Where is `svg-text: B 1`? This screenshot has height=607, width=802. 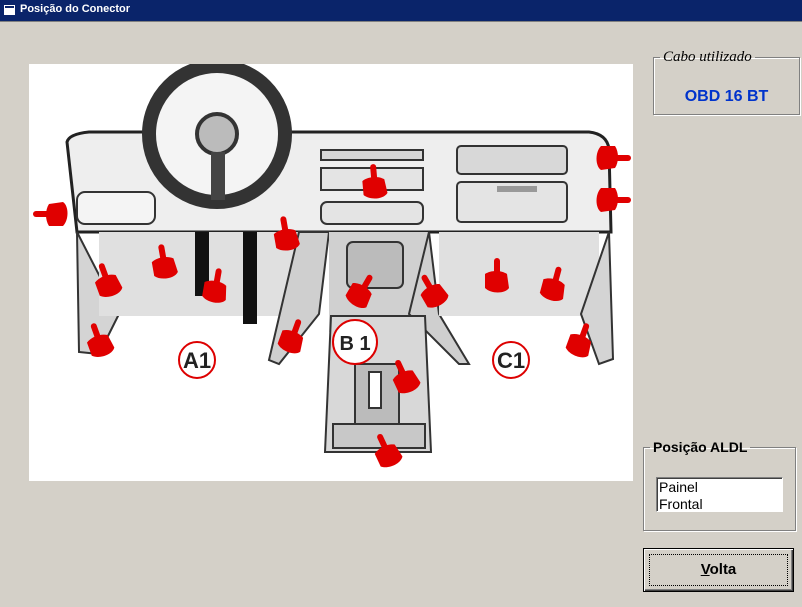
svg-text: B 1 is located at coordinates (354, 344).